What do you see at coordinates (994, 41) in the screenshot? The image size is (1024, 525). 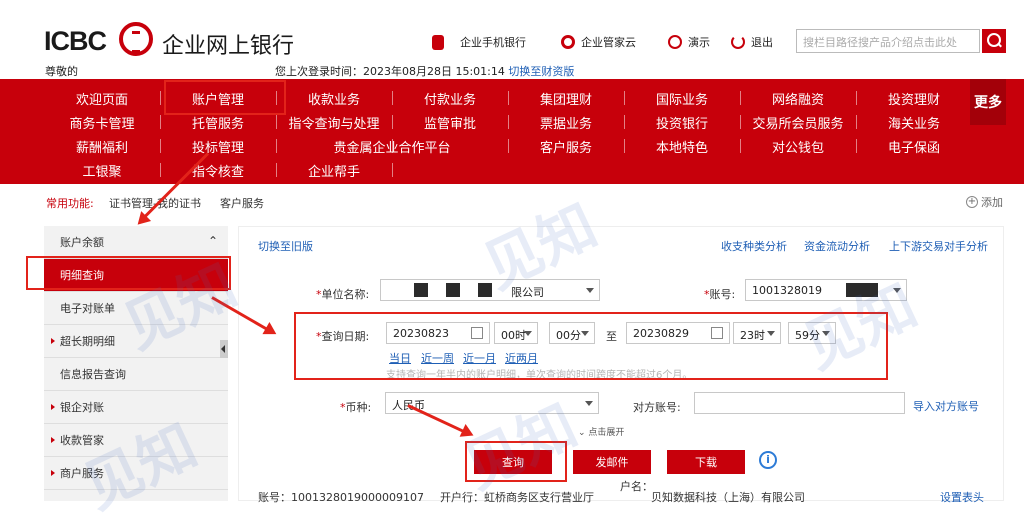 I see `search-button` at bounding box center [994, 41].